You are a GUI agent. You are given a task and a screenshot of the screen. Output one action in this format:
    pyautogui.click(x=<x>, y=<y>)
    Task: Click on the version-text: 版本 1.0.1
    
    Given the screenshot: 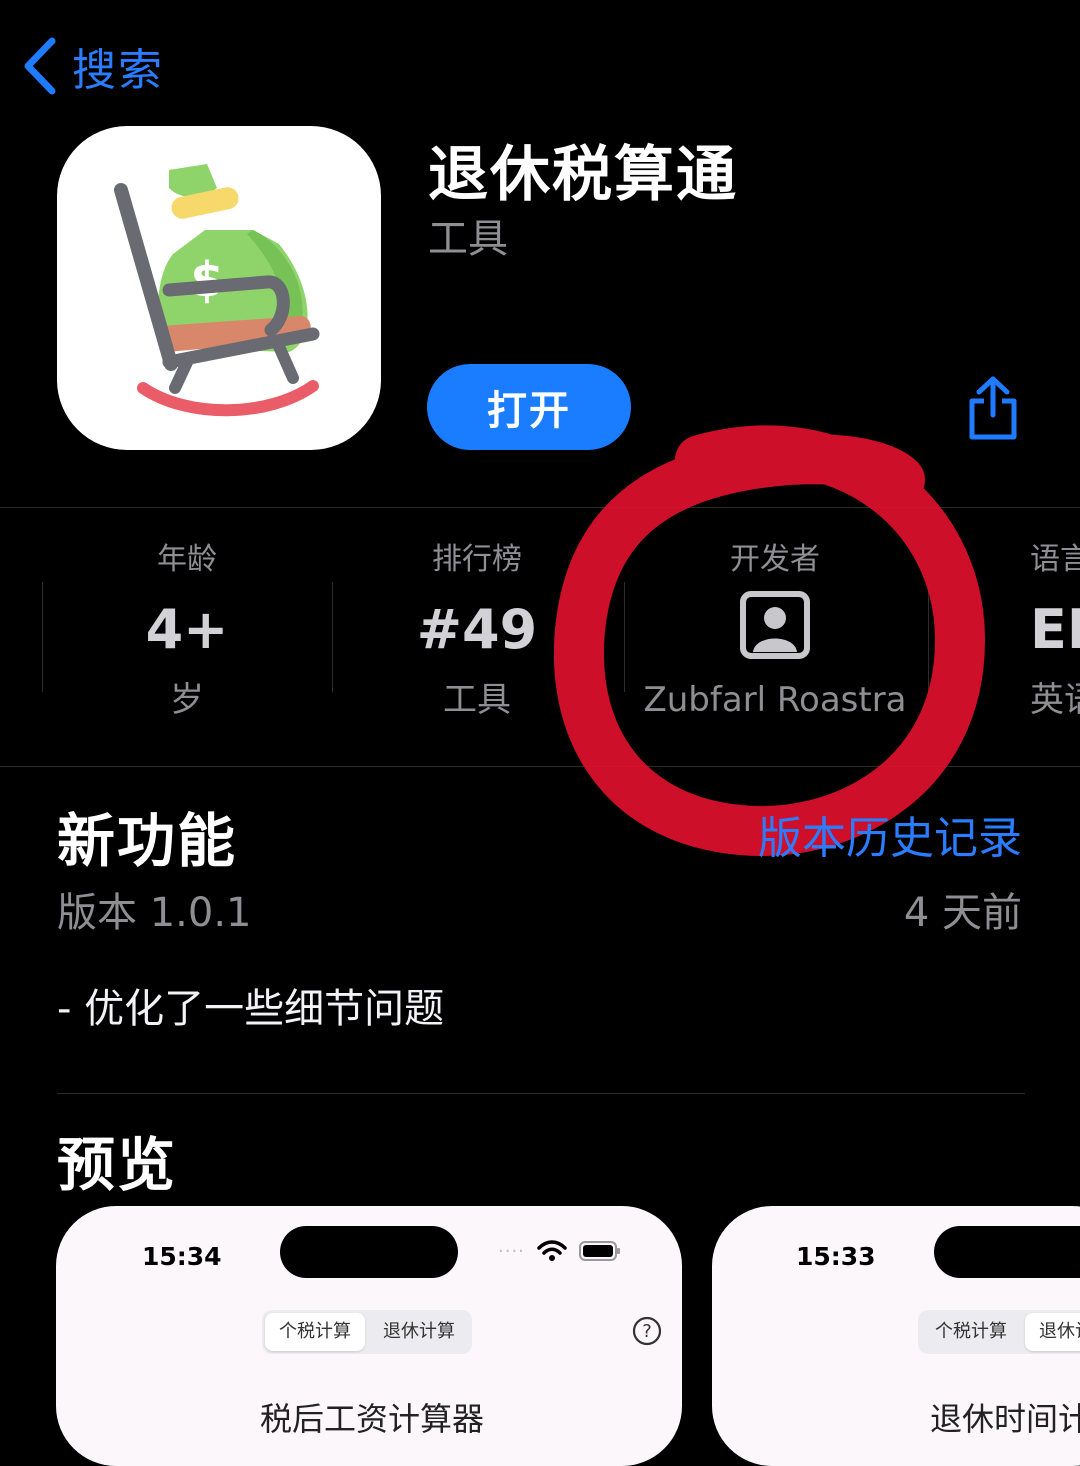 What is the action you would take?
    pyautogui.click(x=154, y=913)
    